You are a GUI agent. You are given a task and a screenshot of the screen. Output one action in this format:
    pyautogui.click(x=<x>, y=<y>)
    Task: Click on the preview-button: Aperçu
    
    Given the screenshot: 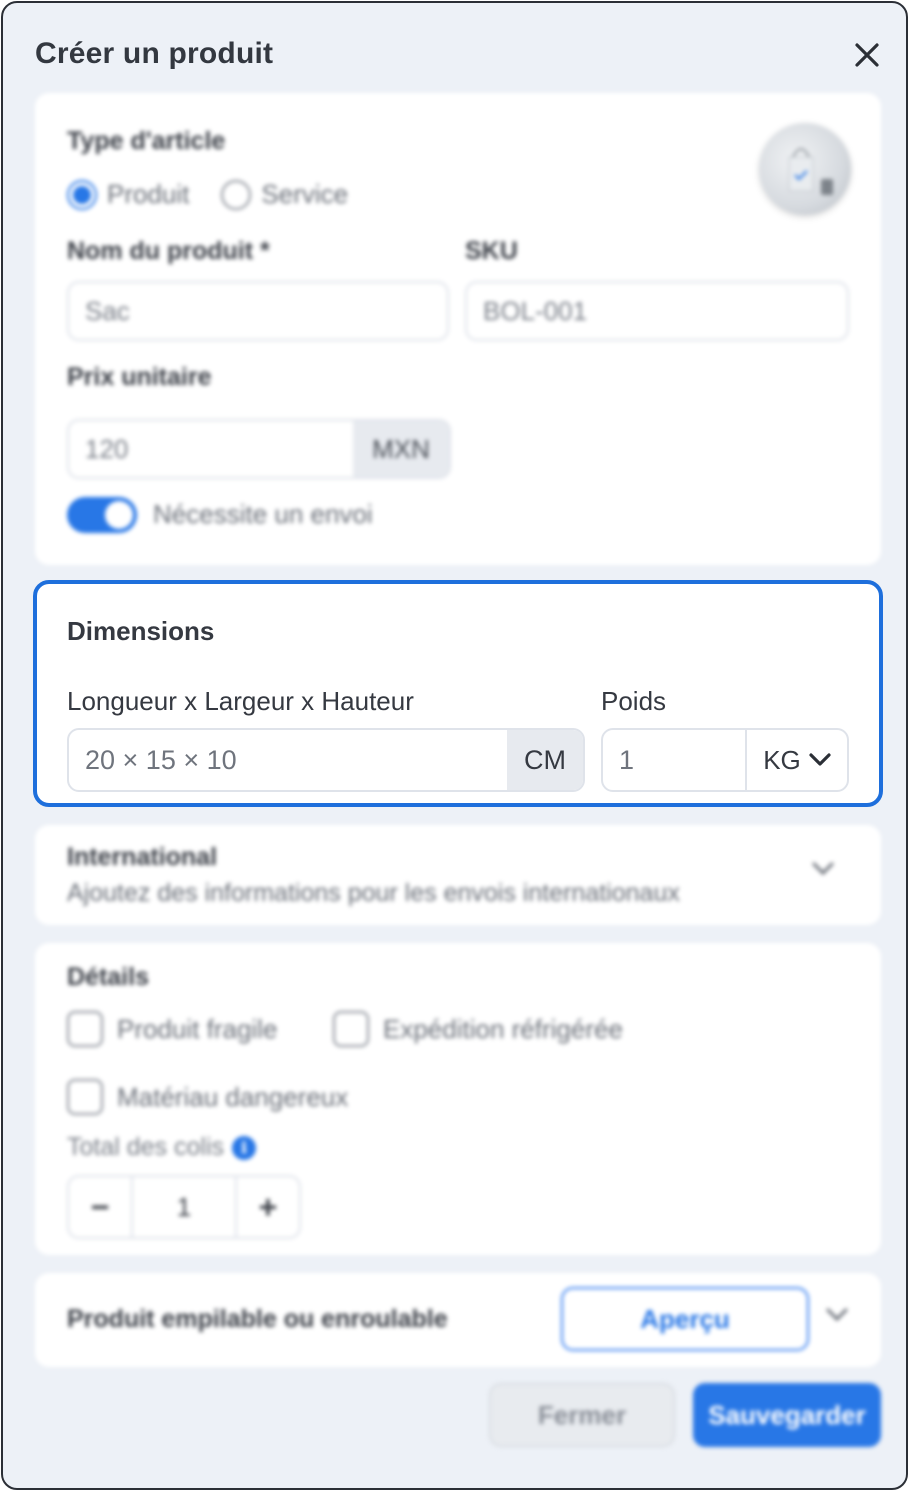 What is the action you would take?
    pyautogui.click(x=685, y=1319)
    